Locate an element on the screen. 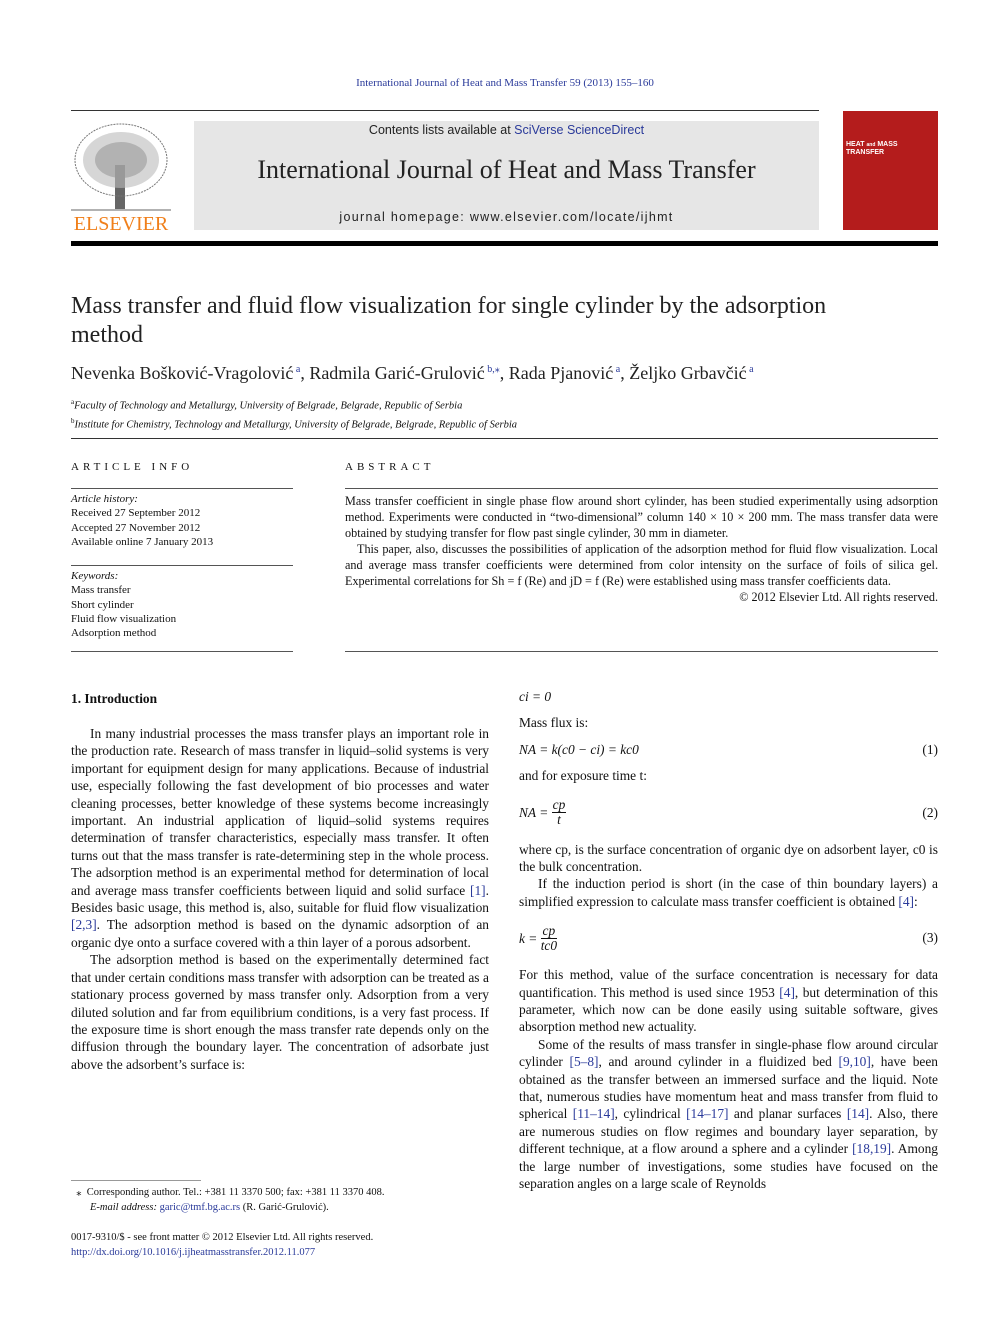  elsevier-wordmark: ELSEVIER is located at coordinates (121, 222).